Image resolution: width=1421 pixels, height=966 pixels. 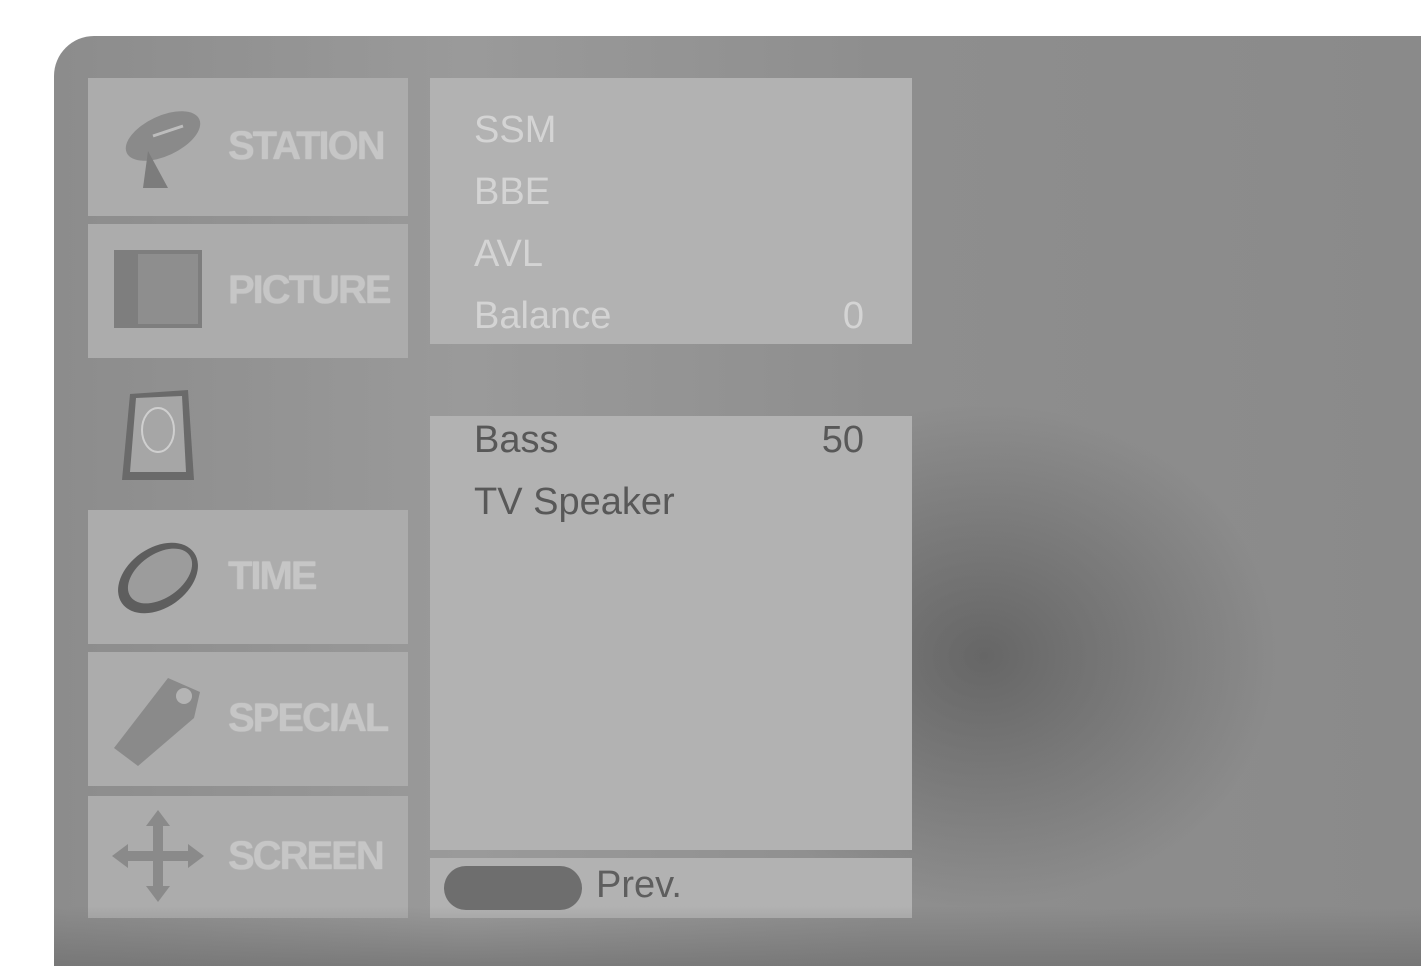 What do you see at coordinates (163, 149) in the screenshot?
I see `satellite-dish-icon` at bounding box center [163, 149].